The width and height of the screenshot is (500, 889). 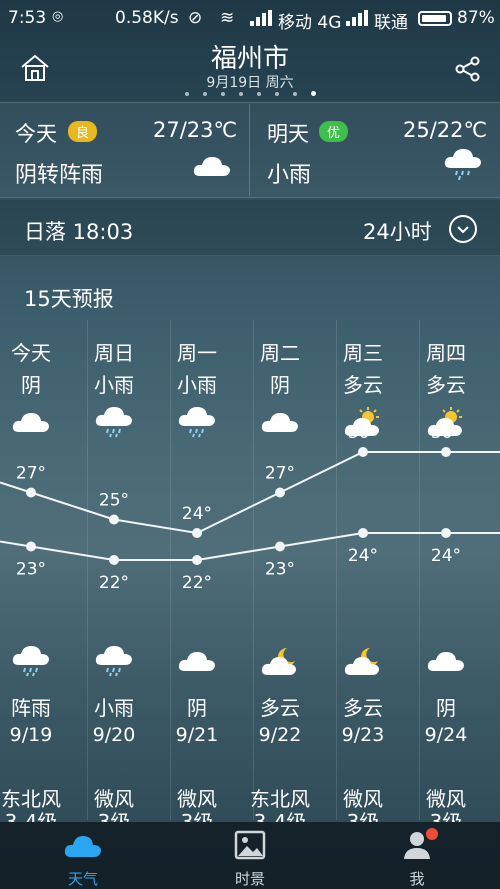 I want to click on hours-button: 24小时, so click(x=397, y=231).